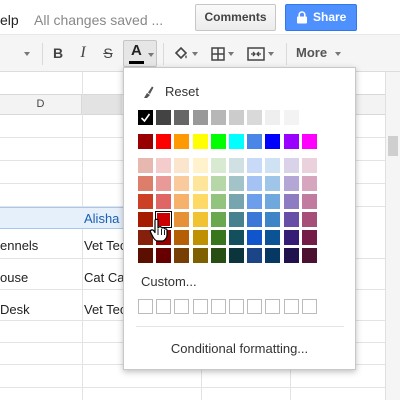 The width and height of the screenshot is (400, 400). I want to click on cell-cat-care: Cat Ca, so click(104, 277).